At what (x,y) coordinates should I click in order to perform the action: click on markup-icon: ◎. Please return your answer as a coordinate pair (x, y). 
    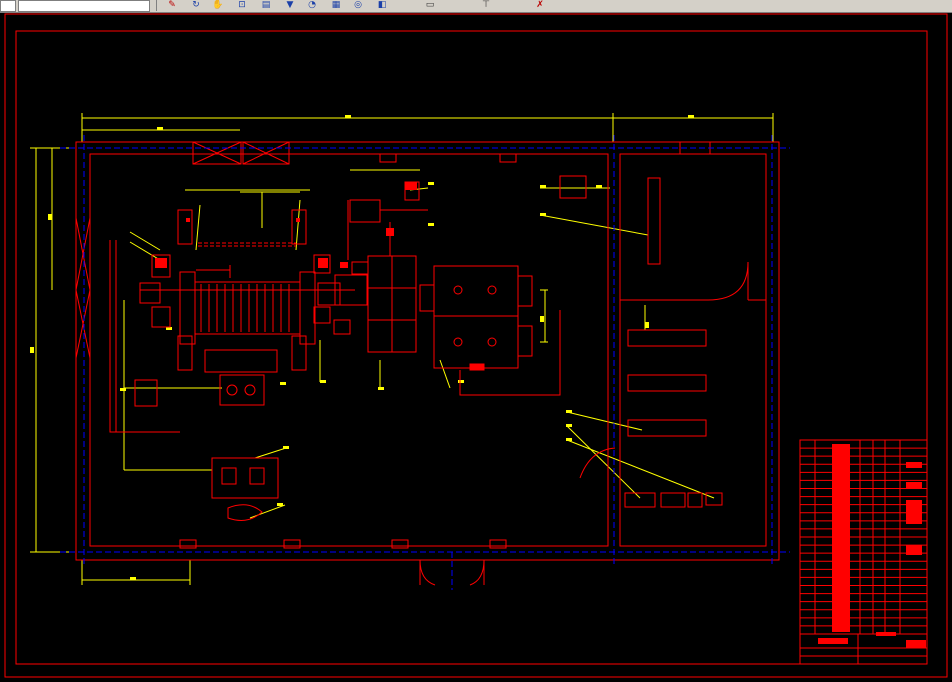
    Looking at the image, I should click on (358, 5).